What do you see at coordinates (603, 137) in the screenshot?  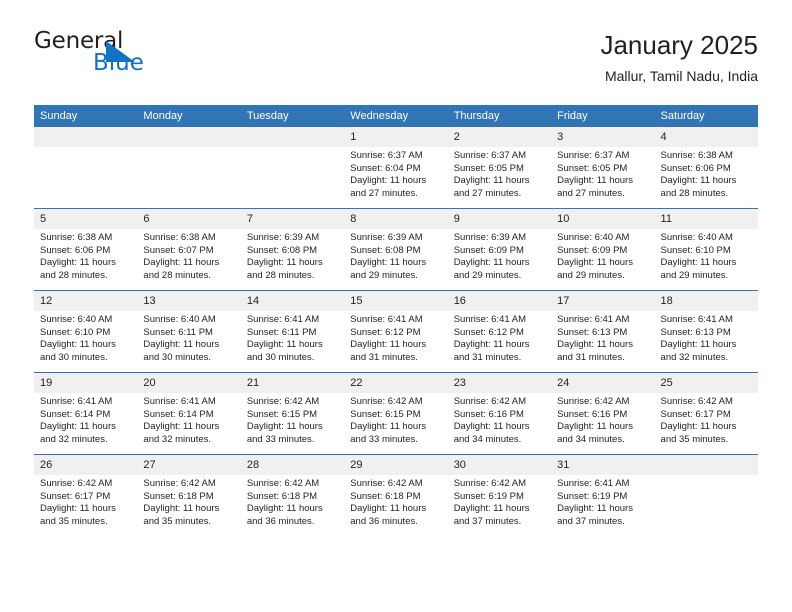 I see `day-number-cell: 3` at bounding box center [603, 137].